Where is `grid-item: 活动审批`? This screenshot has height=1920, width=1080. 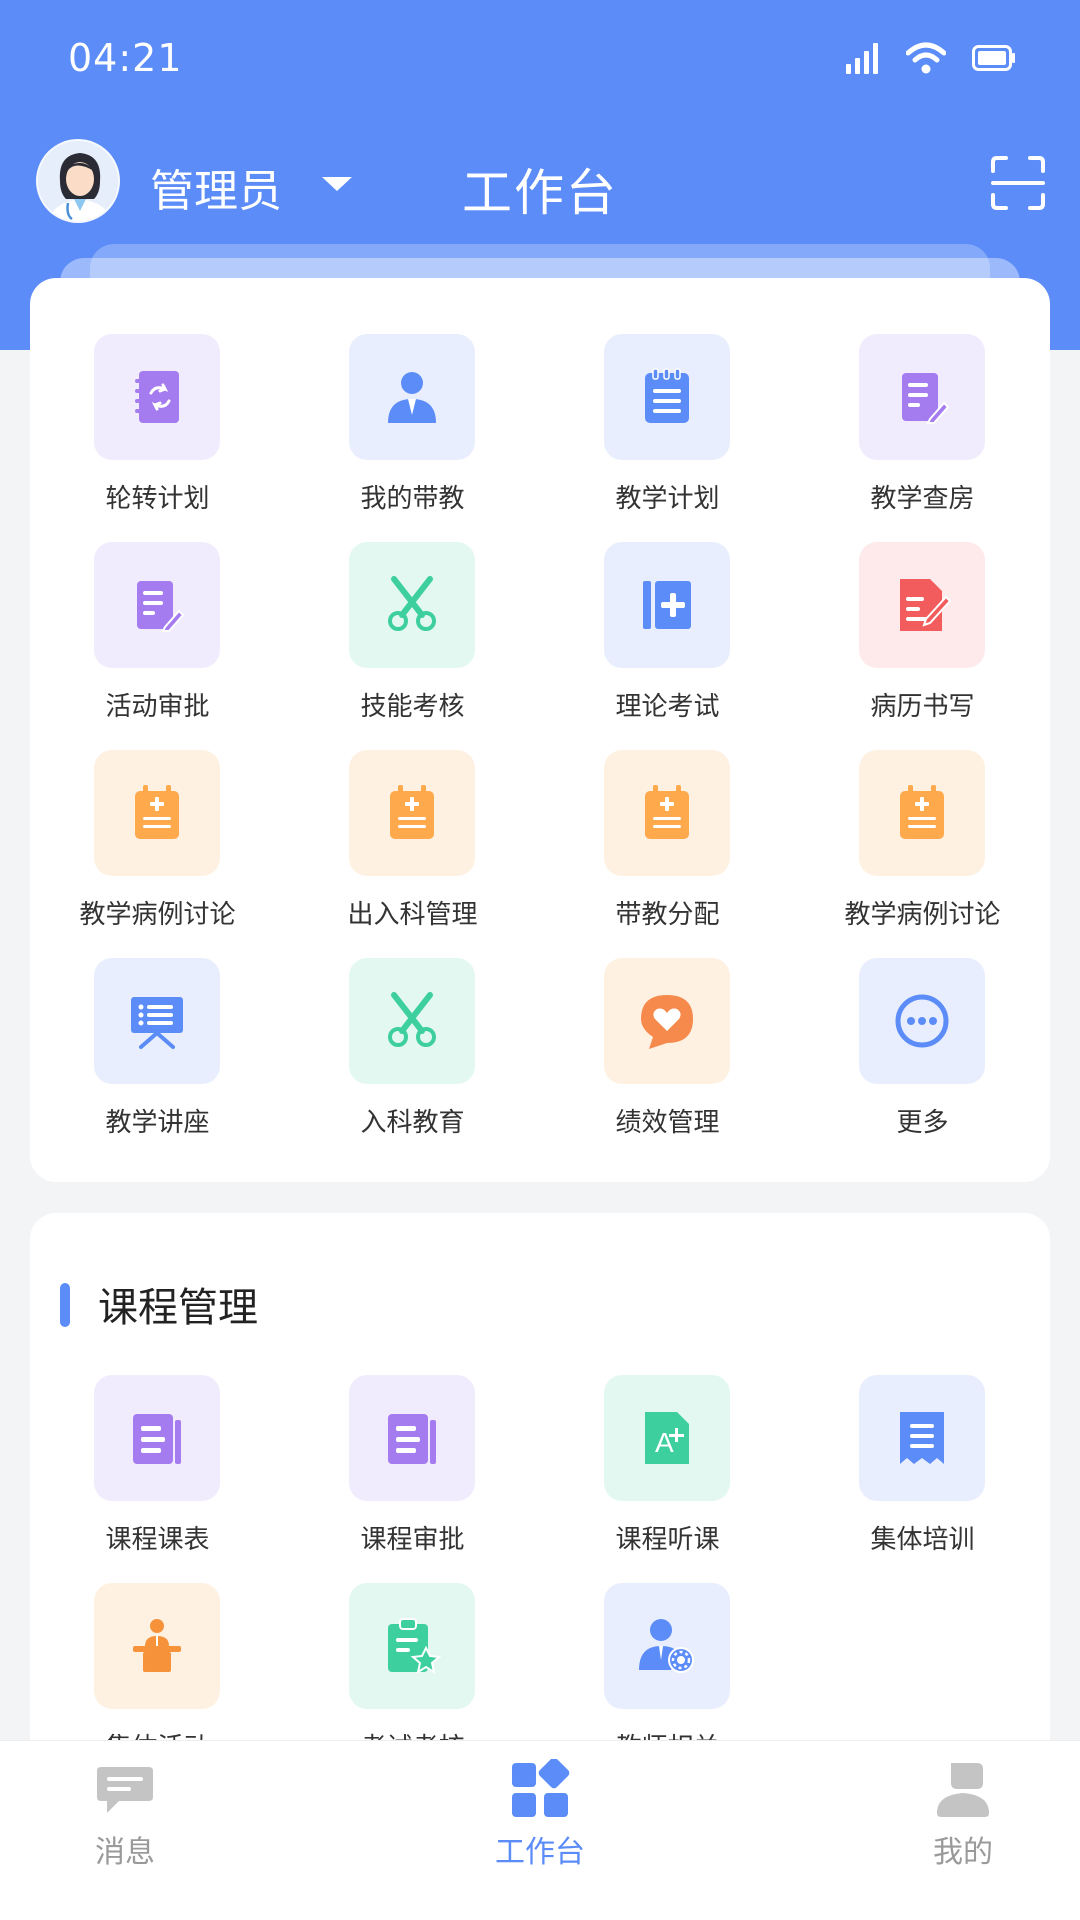
grid-item: 活动审批 is located at coordinates (157, 646).